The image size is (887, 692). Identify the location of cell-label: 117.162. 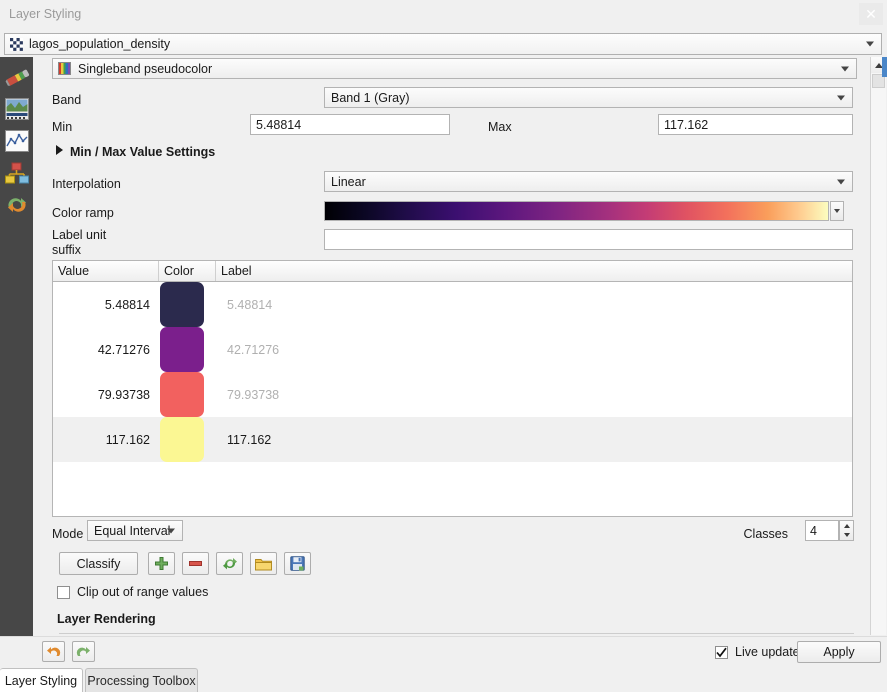
(534, 440).